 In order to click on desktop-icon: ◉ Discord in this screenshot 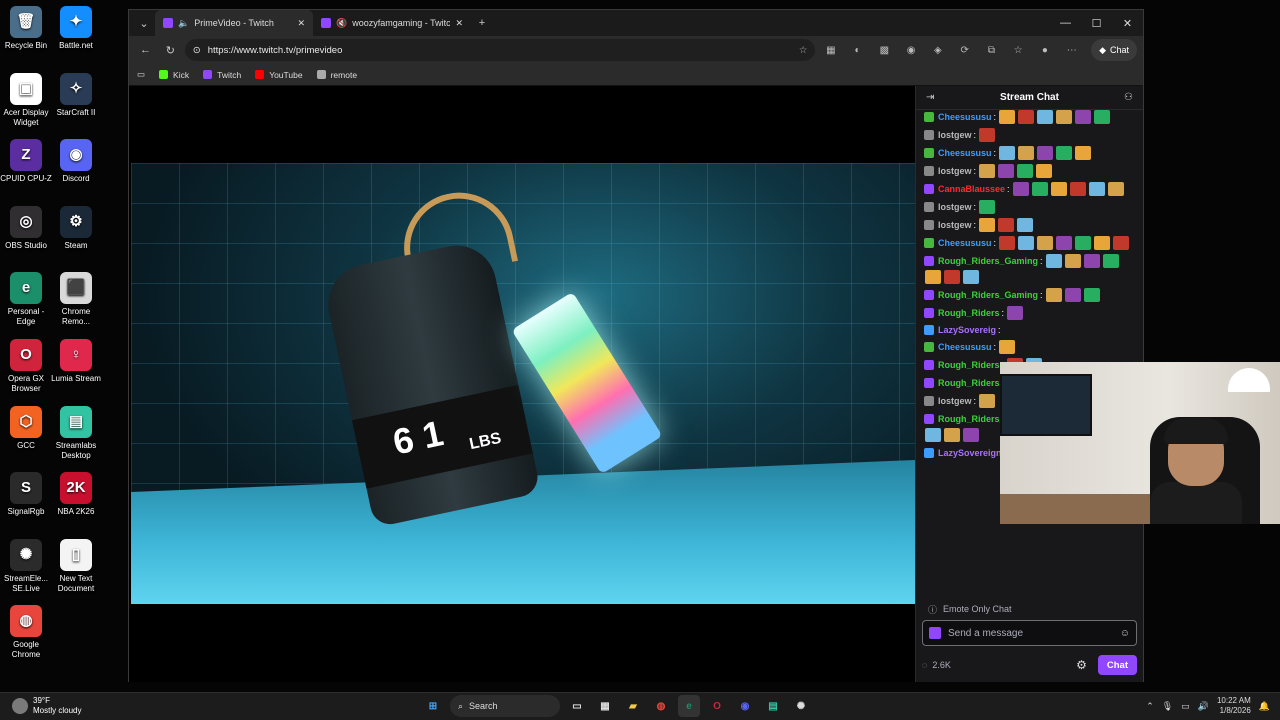, I will do `click(76, 161)`.